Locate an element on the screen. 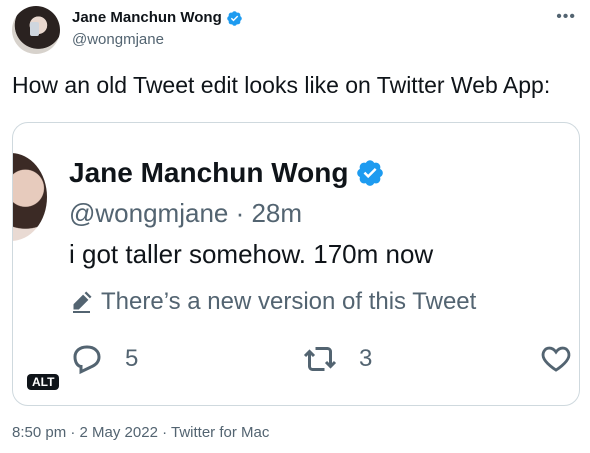 The image size is (590, 453). like-icon is located at coordinates (556, 359).